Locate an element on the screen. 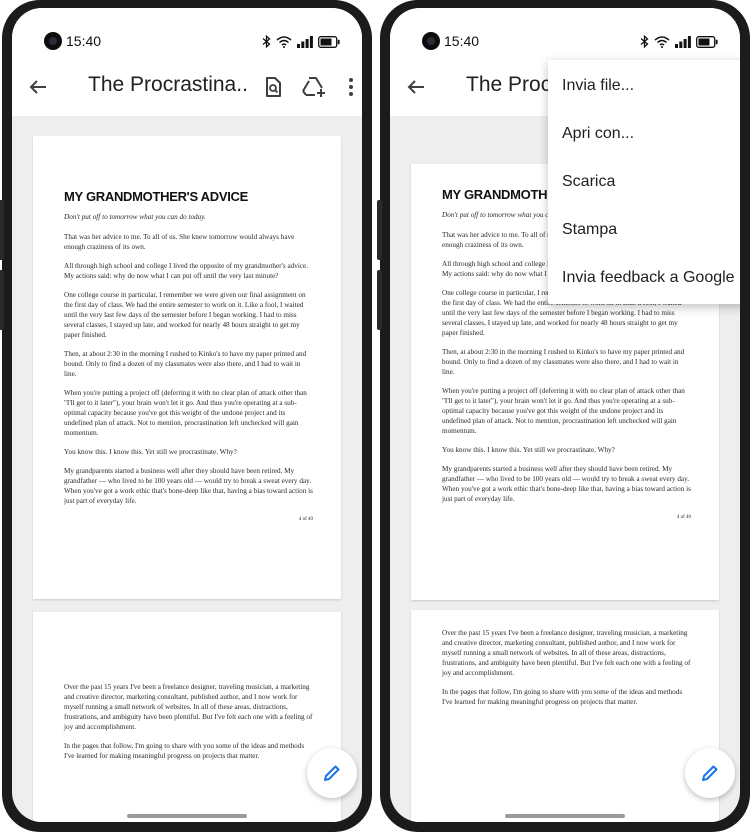 The width and height of the screenshot is (752, 832). find-in-page-icon is located at coordinates (273, 87).